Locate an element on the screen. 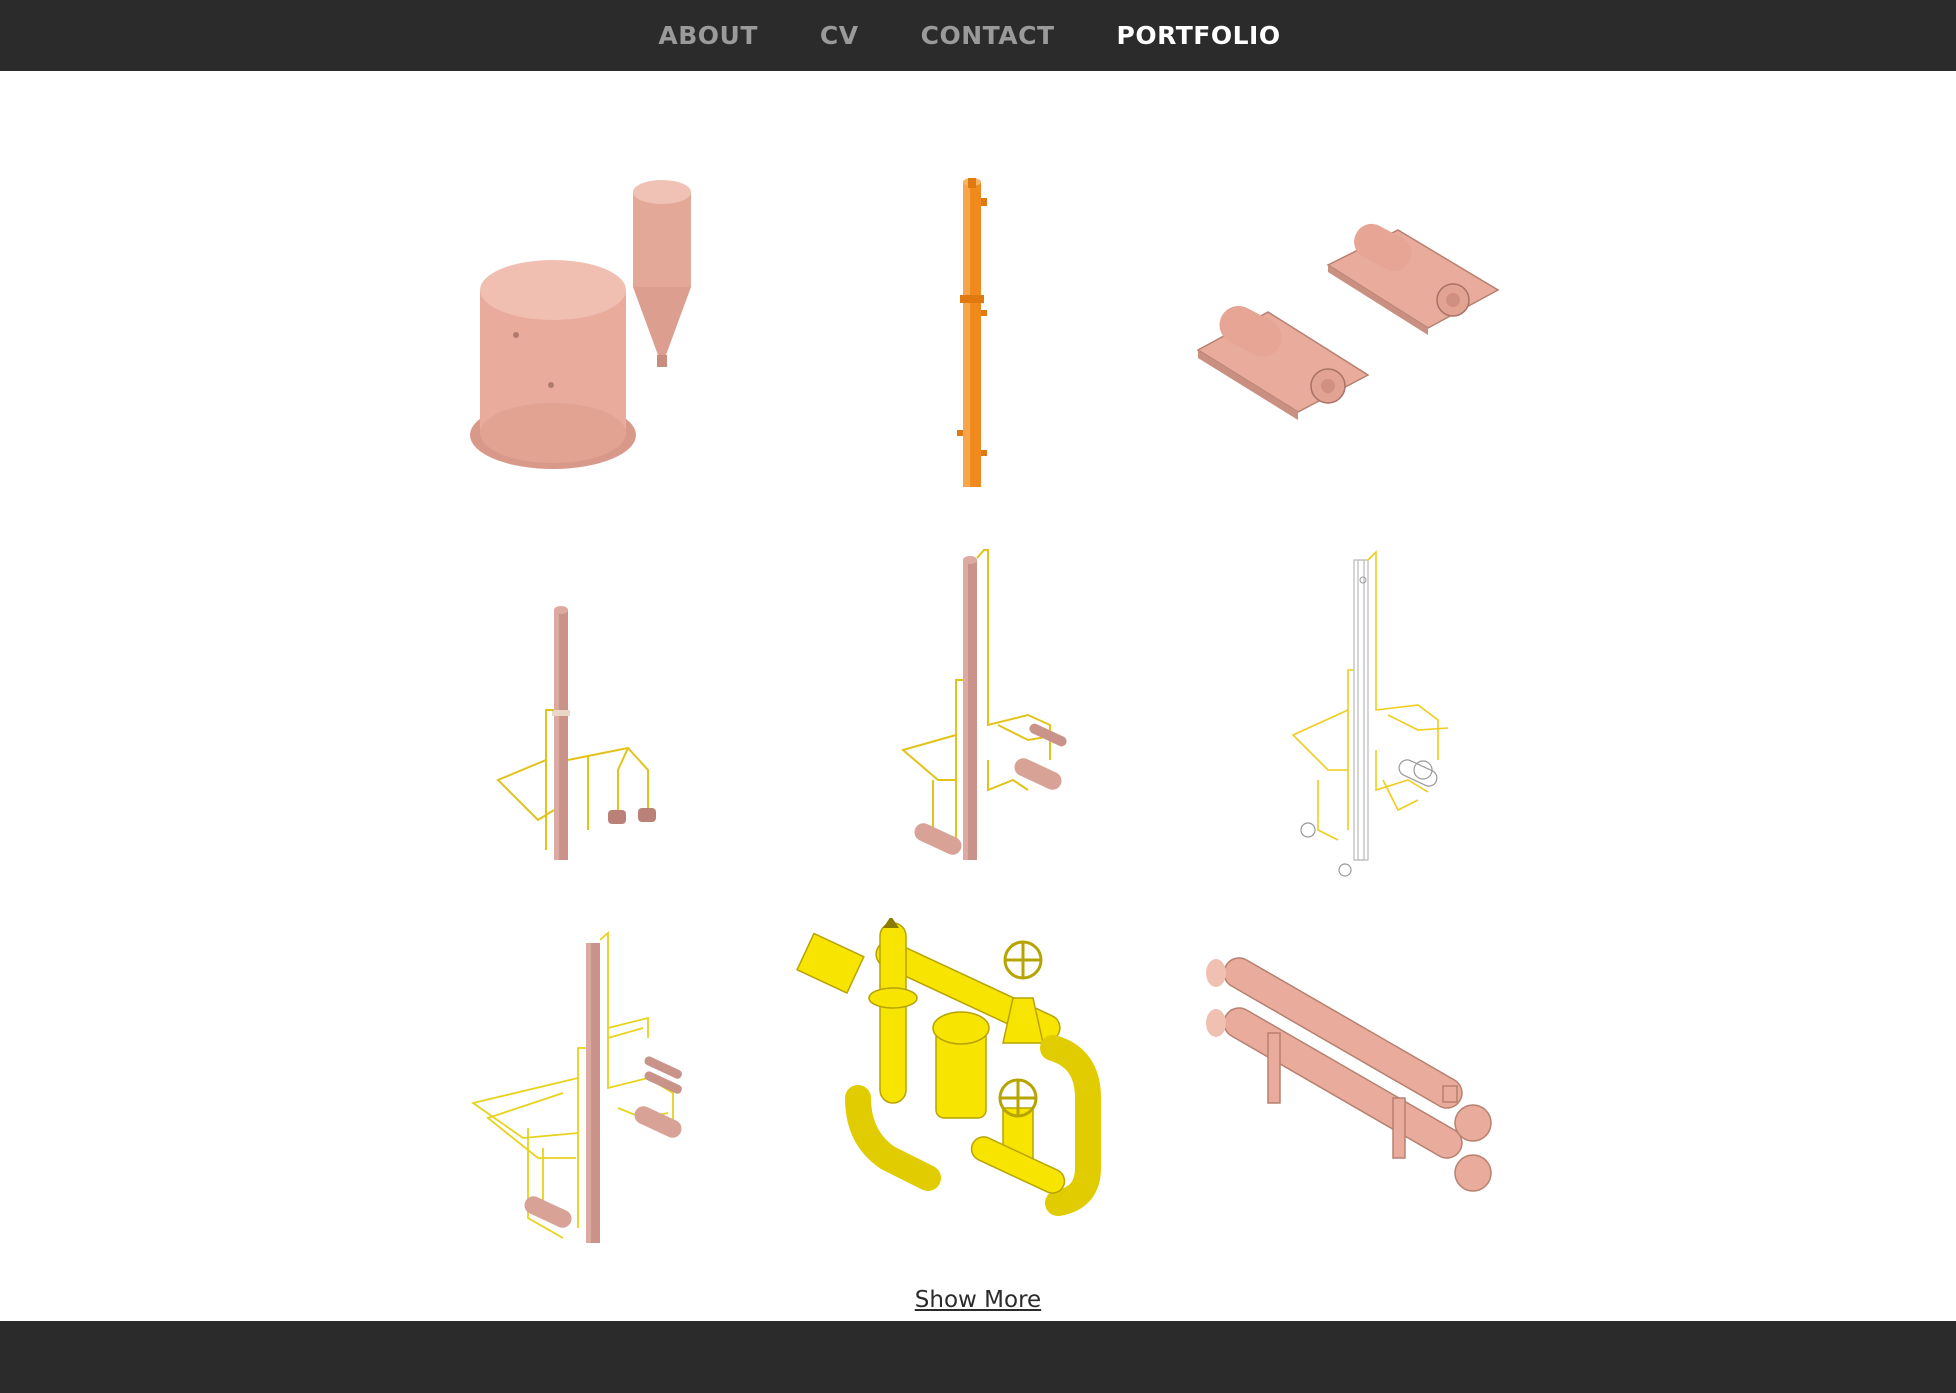 Image resolution: width=1956 pixels, height=1393 pixels. show-more-container: Show More is located at coordinates (978, 1300).